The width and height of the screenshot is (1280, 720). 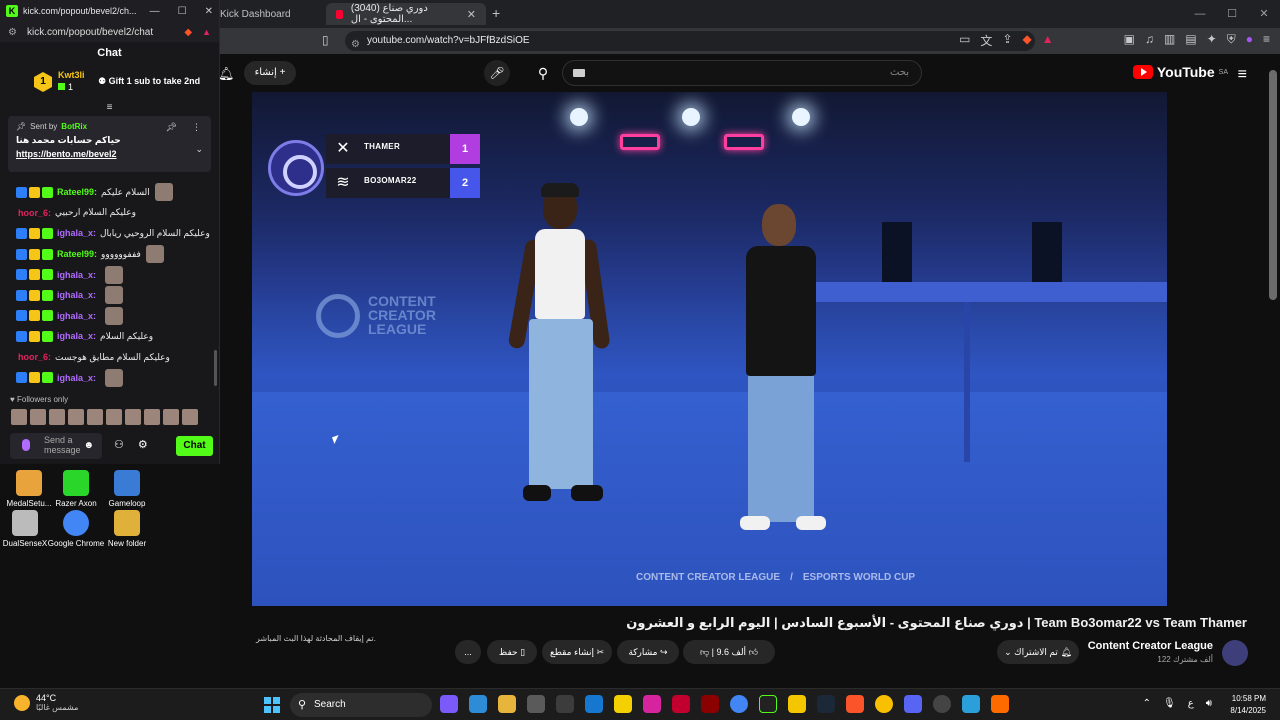 What do you see at coordinates (107, 192) in the screenshot?
I see `chat-message: Rateel99: السلام عليكم` at bounding box center [107, 192].